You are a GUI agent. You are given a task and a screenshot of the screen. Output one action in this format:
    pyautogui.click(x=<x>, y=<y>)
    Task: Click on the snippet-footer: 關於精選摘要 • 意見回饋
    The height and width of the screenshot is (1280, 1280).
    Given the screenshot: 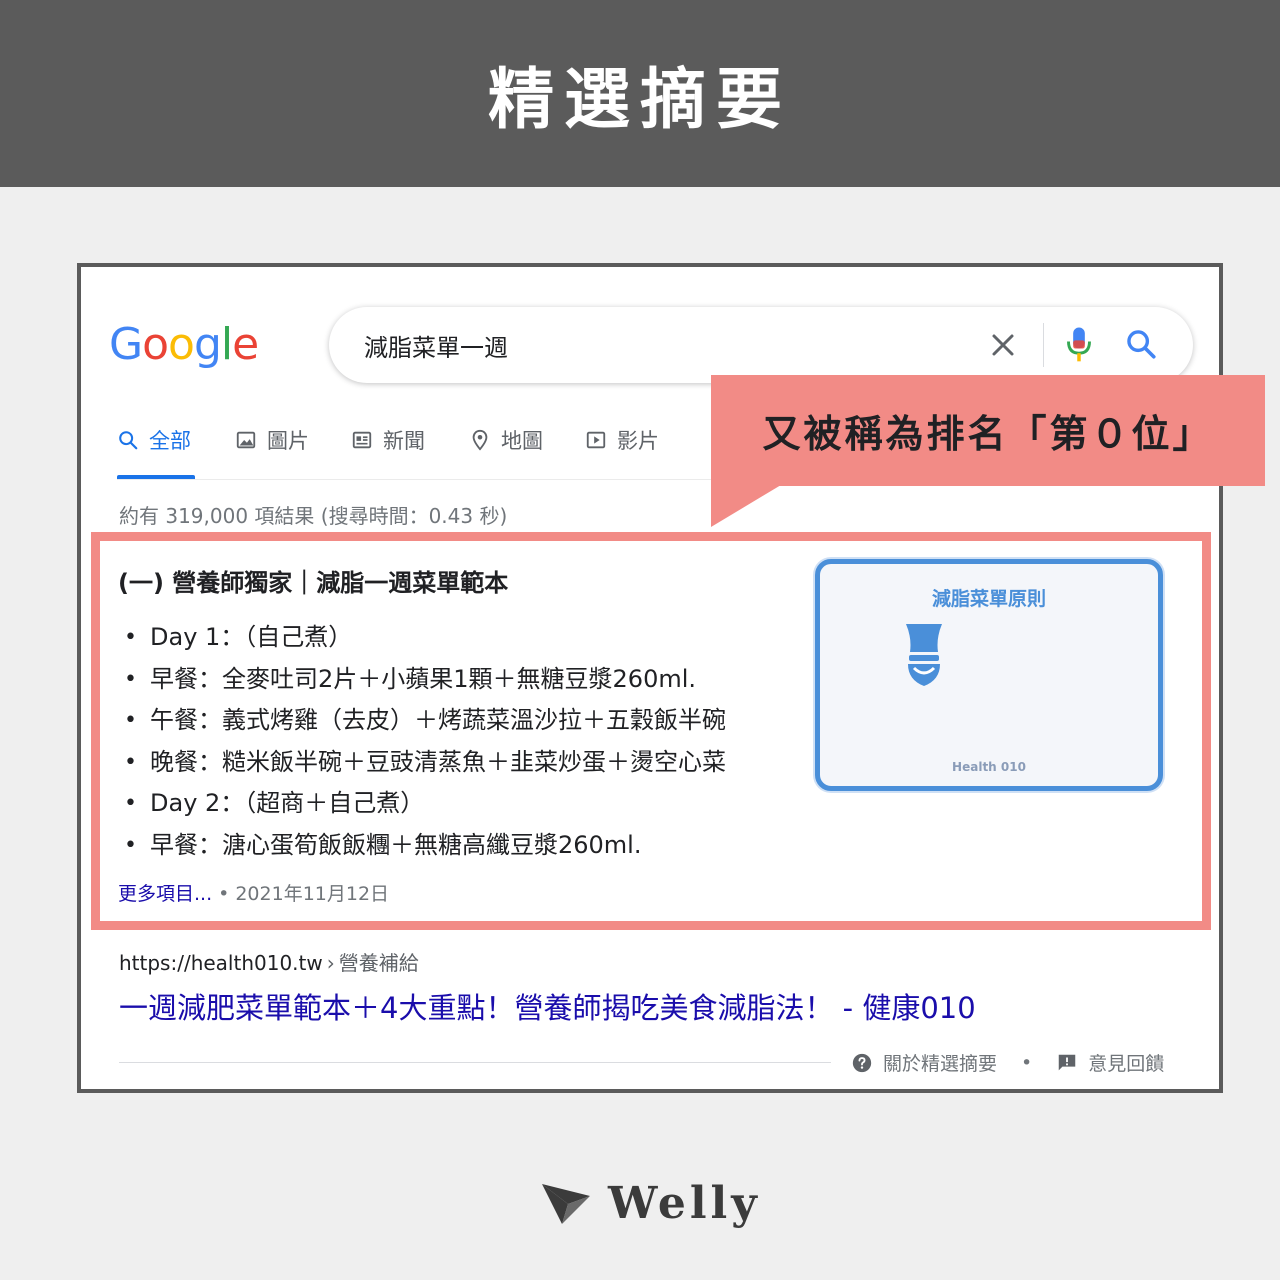 What is the action you would take?
    pyautogui.click(x=1007, y=1062)
    